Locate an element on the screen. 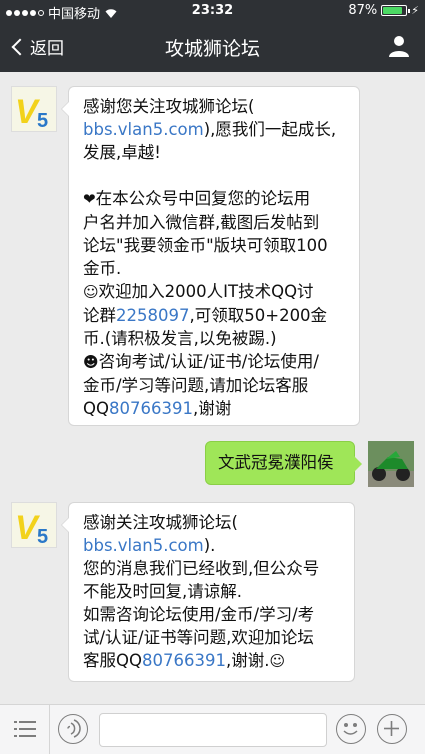 Image resolution: width=425 pixels, height=754 pixels. message-text: 感谢关注攻城狮论坛( is located at coordinates (160, 522).